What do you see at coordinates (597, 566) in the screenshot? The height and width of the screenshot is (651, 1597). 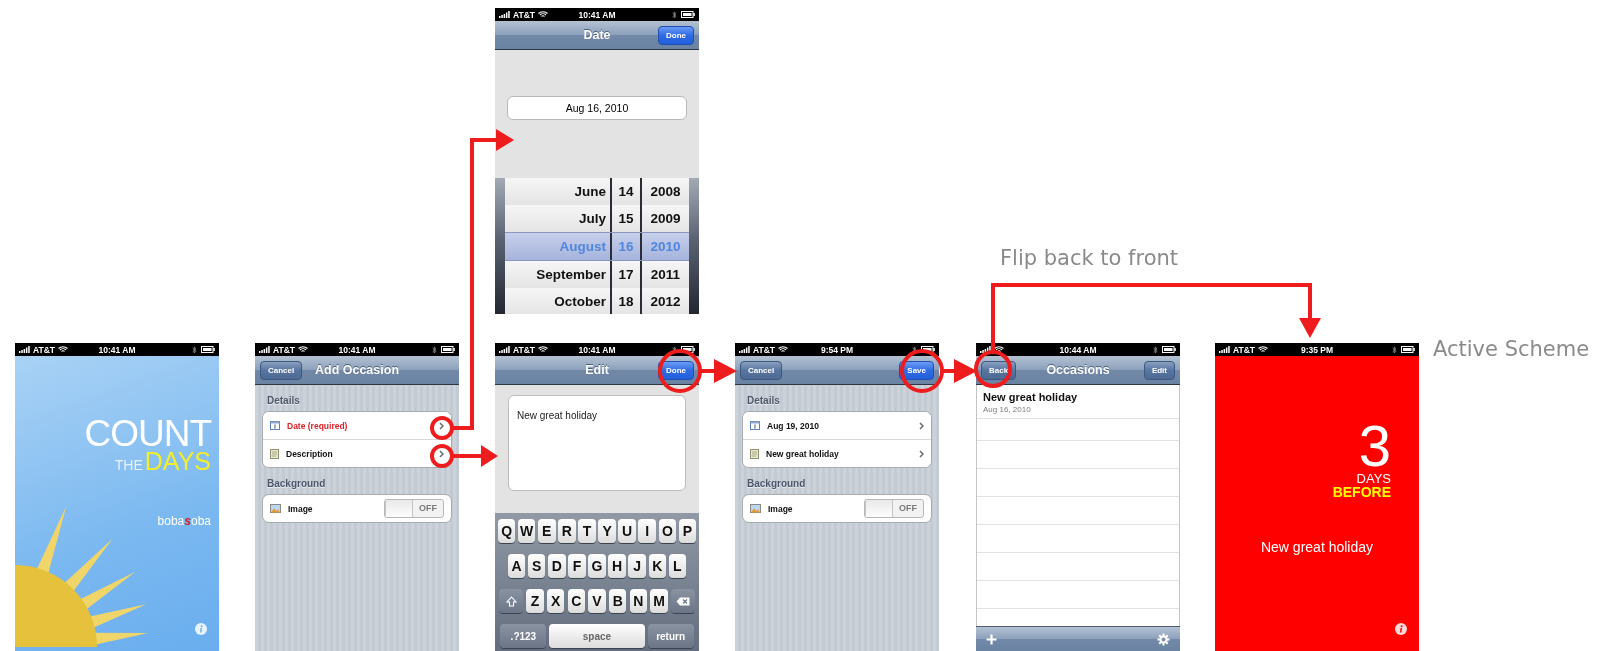 I see `keyboard-key: G` at bounding box center [597, 566].